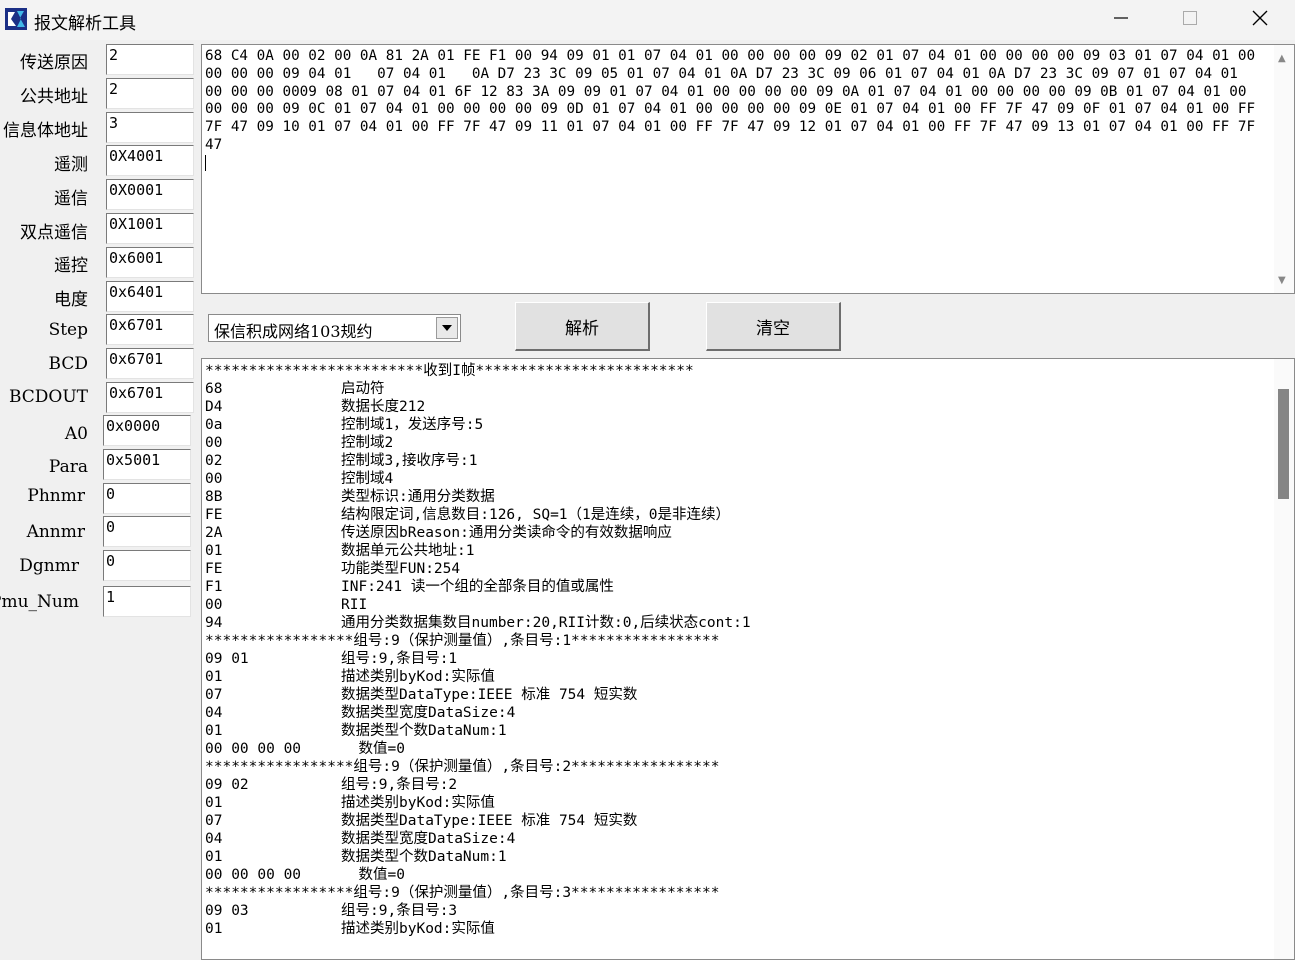  Describe the element at coordinates (1284, 659) in the screenshot. I see `output-scrollbar` at that location.